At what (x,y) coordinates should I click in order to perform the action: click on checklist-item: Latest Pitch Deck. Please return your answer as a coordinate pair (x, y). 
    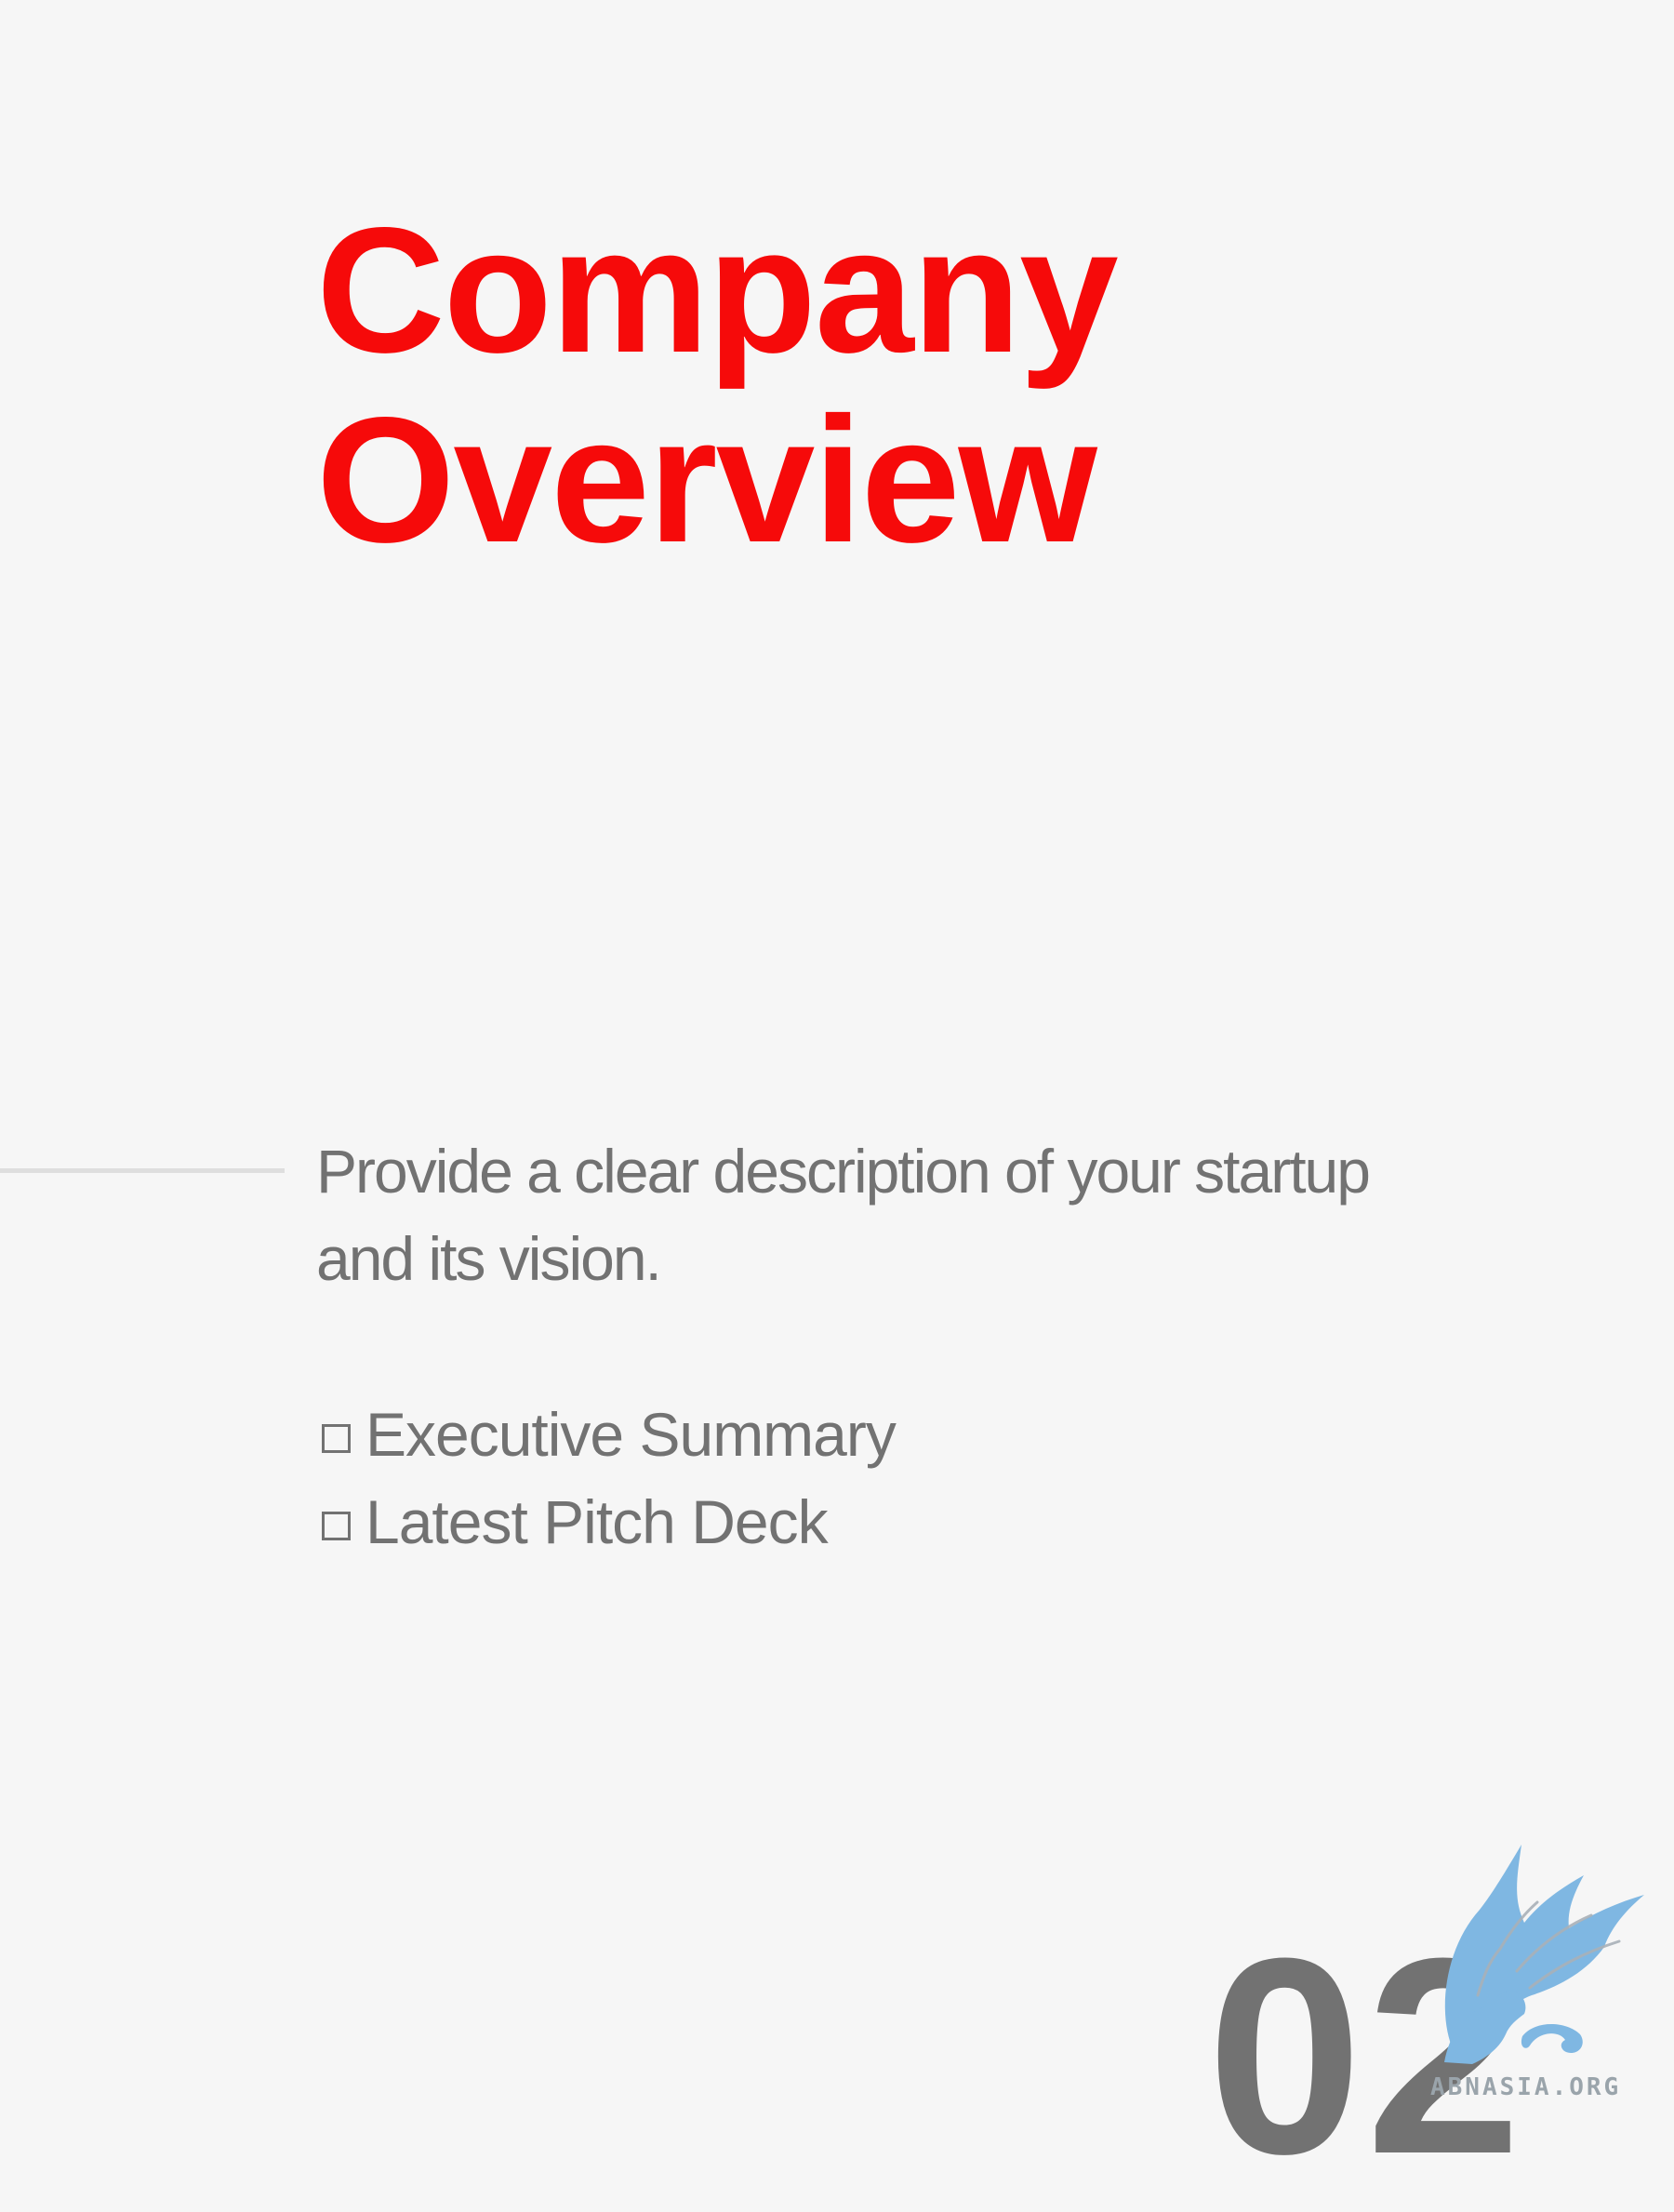
    Looking at the image, I should click on (606, 1522).